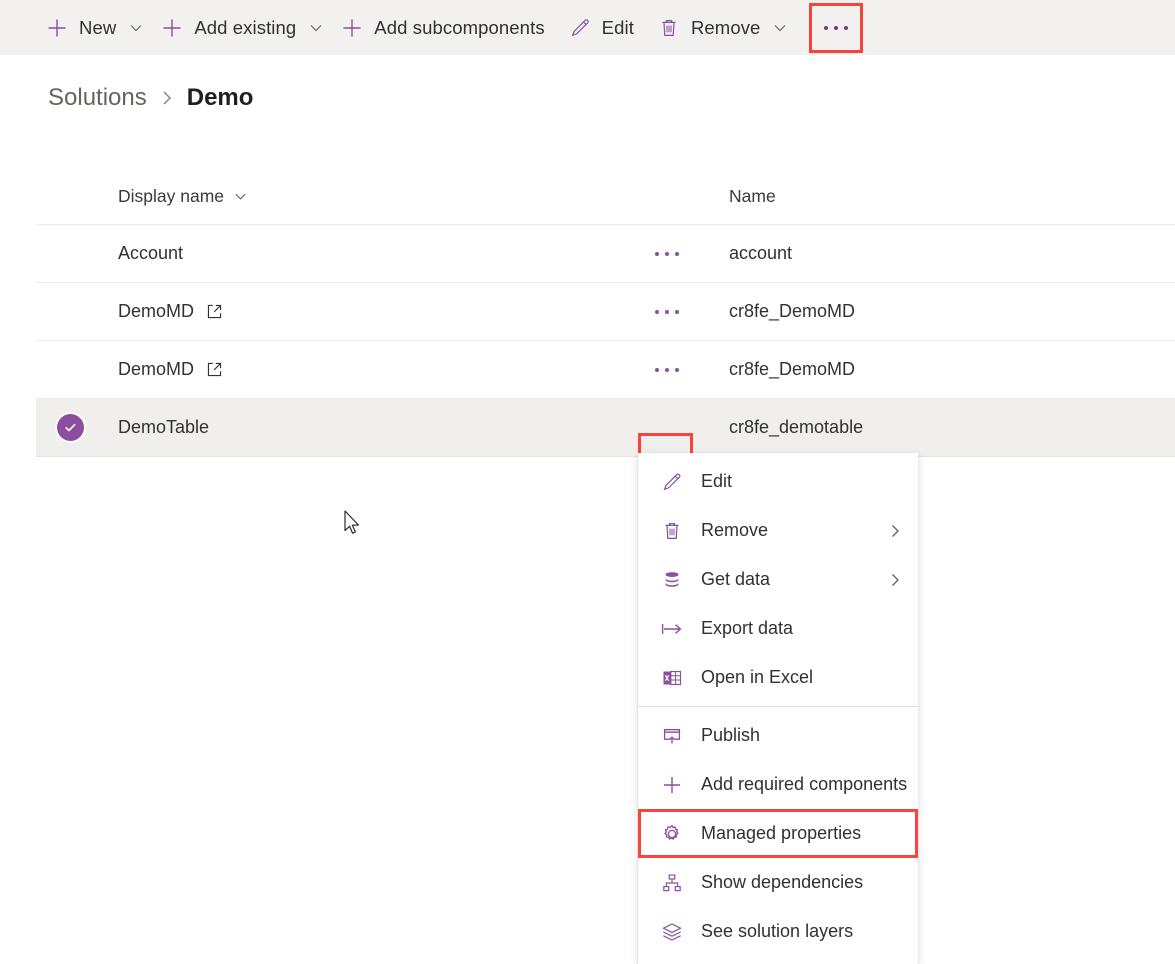  Describe the element at coordinates (941, 196) in the screenshot. I see `column-header-name: Name` at that location.